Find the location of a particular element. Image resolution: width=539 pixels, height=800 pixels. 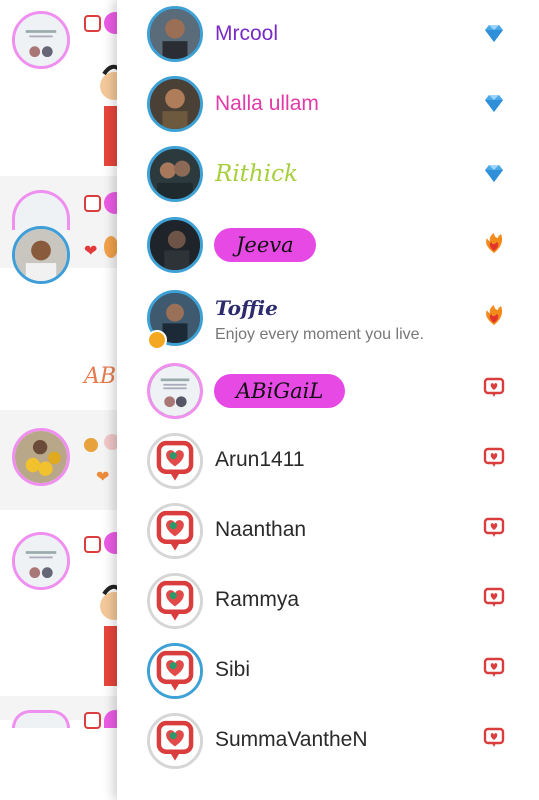

member-row: Rammya is located at coordinates (328, 600).